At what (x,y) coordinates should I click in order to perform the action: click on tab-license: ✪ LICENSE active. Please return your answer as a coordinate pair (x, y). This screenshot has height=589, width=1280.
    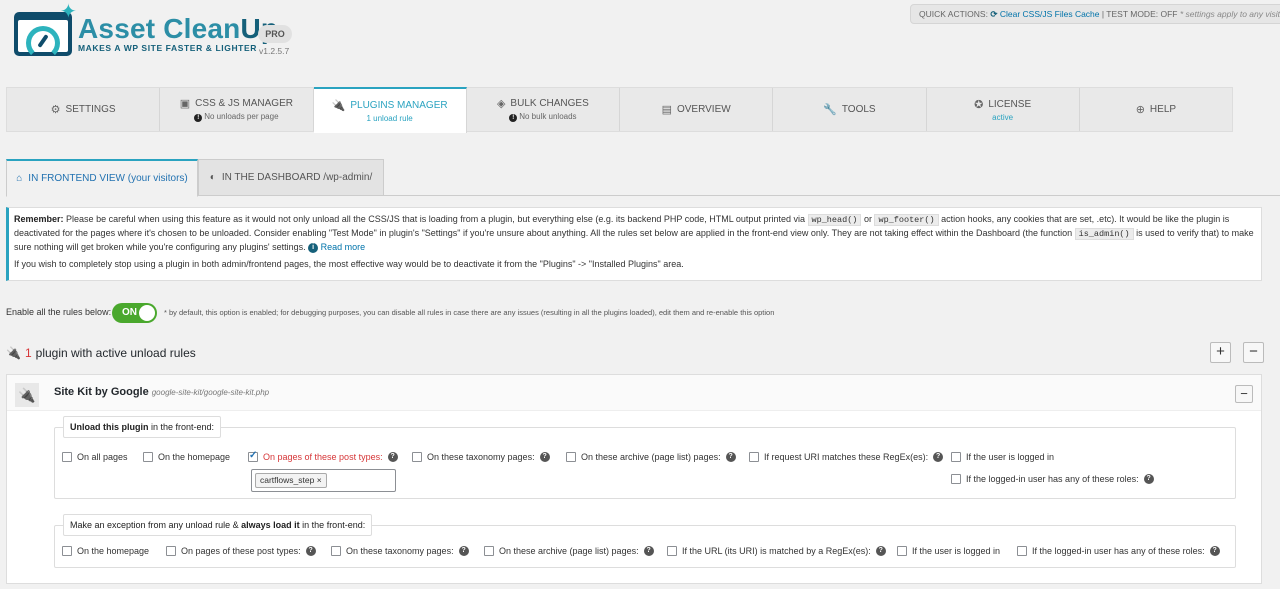
    Looking at the image, I should click on (1003, 109).